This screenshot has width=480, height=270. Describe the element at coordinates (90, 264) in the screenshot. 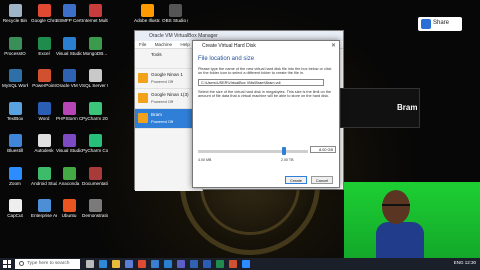

I see `task-view-icon` at that location.